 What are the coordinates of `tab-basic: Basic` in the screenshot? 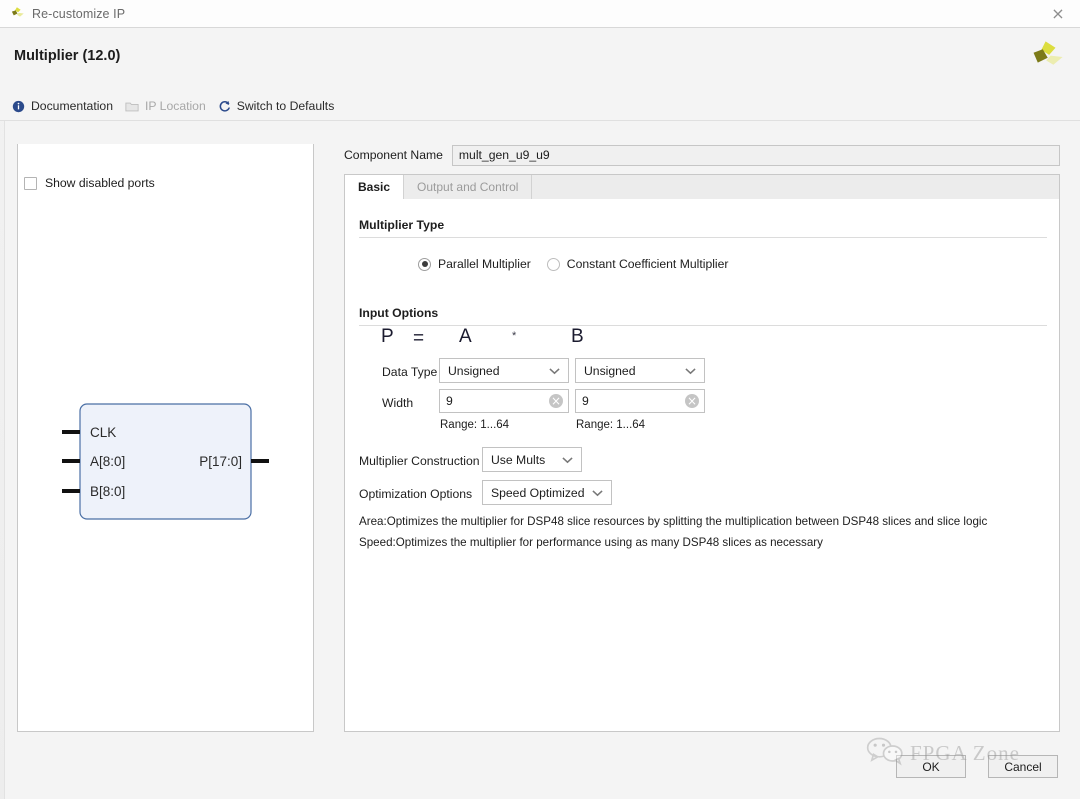 It's located at (375, 187).